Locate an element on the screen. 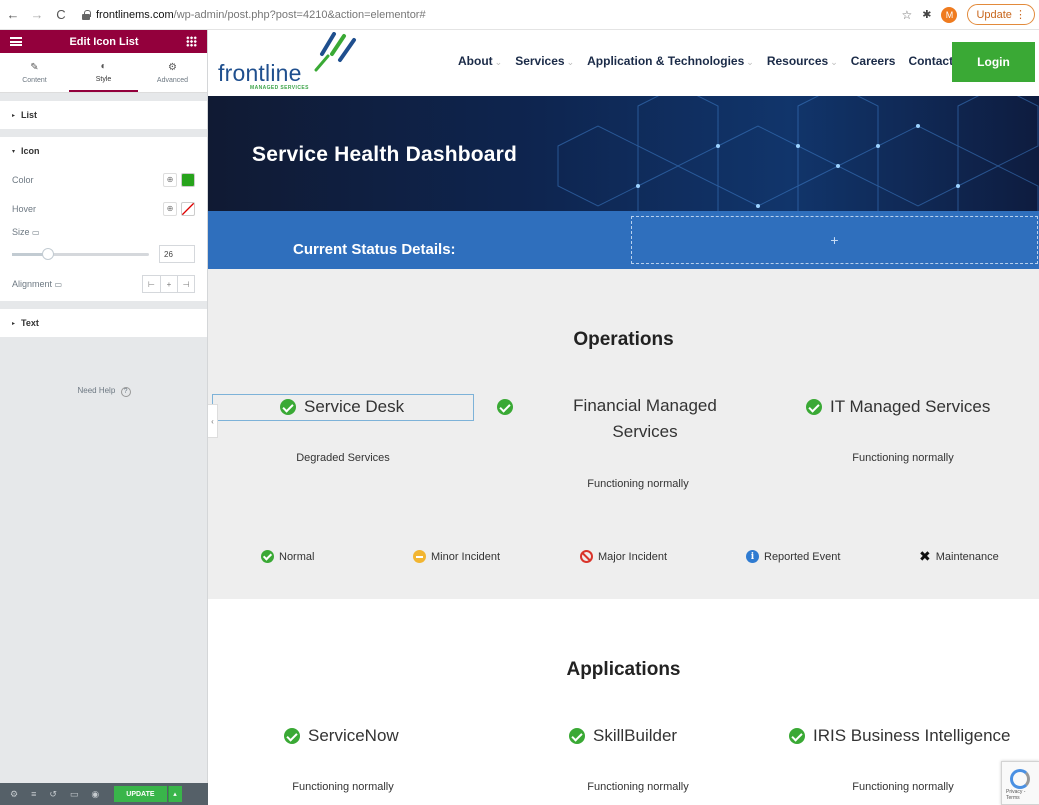 The width and height of the screenshot is (1039, 805). legend-item: Minor Incident is located at coordinates (456, 556).